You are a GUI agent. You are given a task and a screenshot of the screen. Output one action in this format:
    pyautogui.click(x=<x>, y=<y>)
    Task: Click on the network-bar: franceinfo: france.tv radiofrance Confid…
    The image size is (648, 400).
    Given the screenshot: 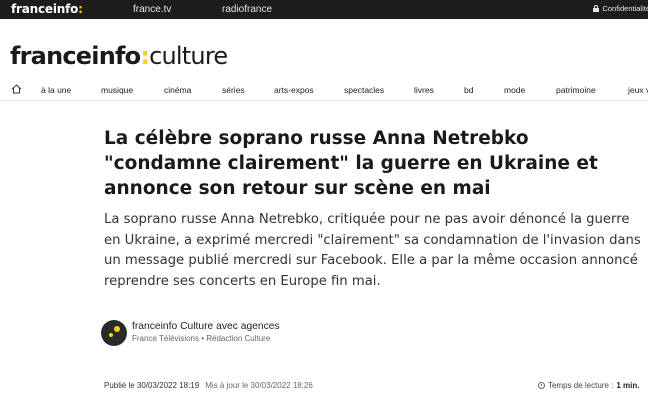 What is the action you would take?
    pyautogui.click(x=324, y=9)
    